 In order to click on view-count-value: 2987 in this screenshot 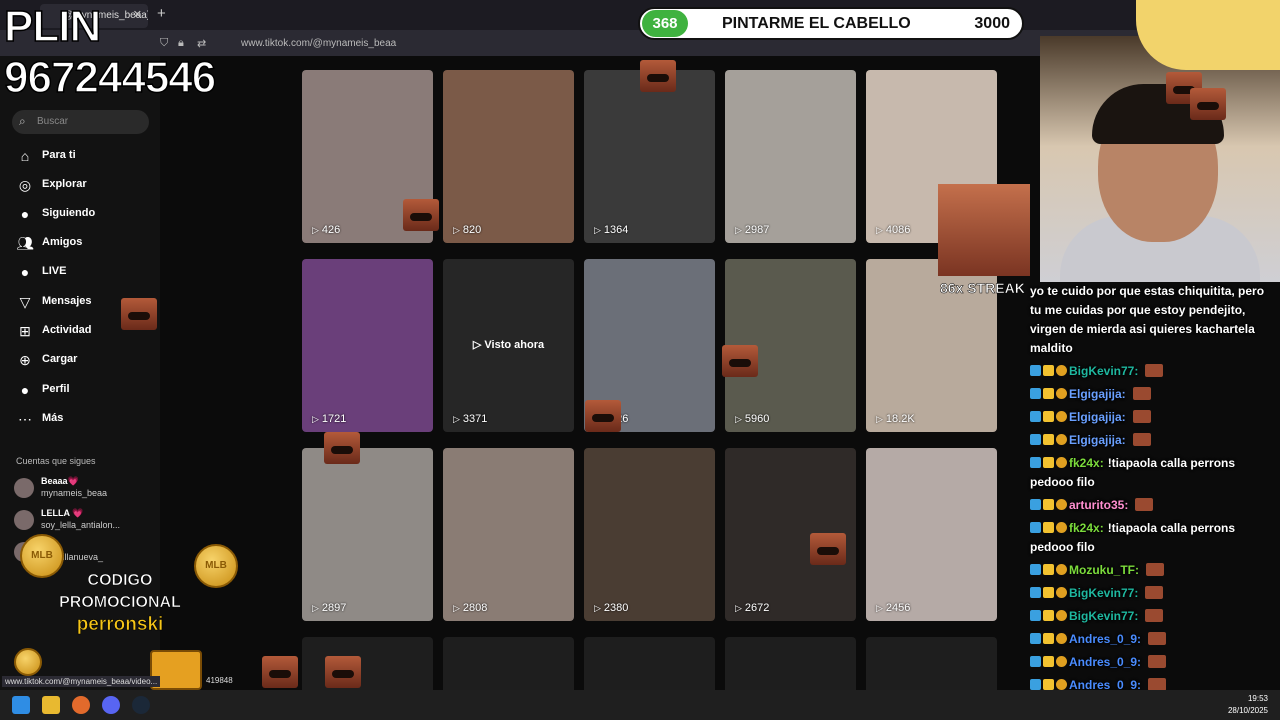, I will do `click(757, 230)`.